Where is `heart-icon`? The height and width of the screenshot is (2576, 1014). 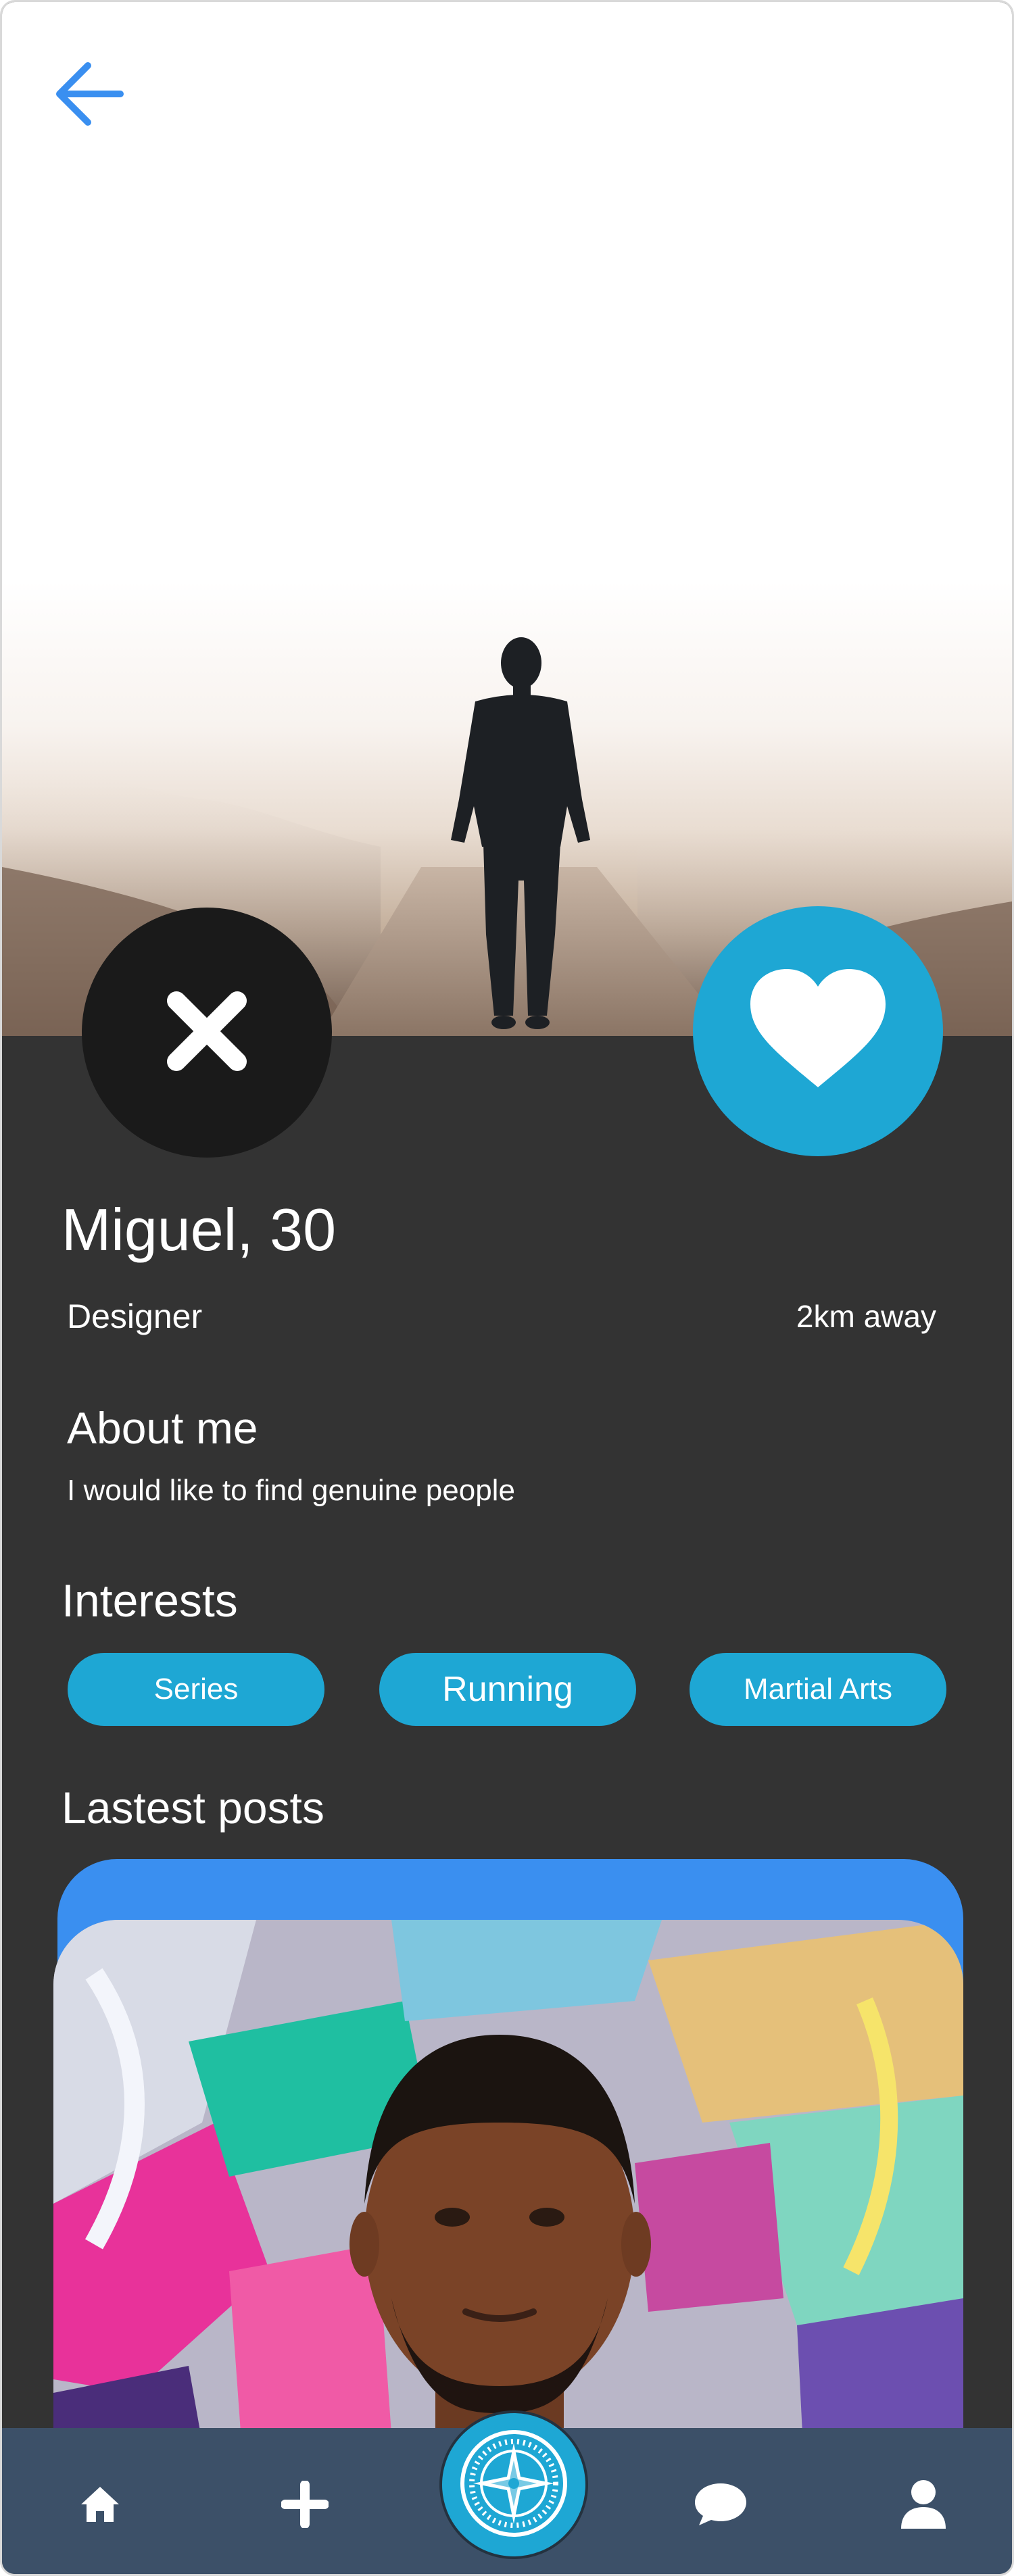
heart-icon is located at coordinates (818, 1031).